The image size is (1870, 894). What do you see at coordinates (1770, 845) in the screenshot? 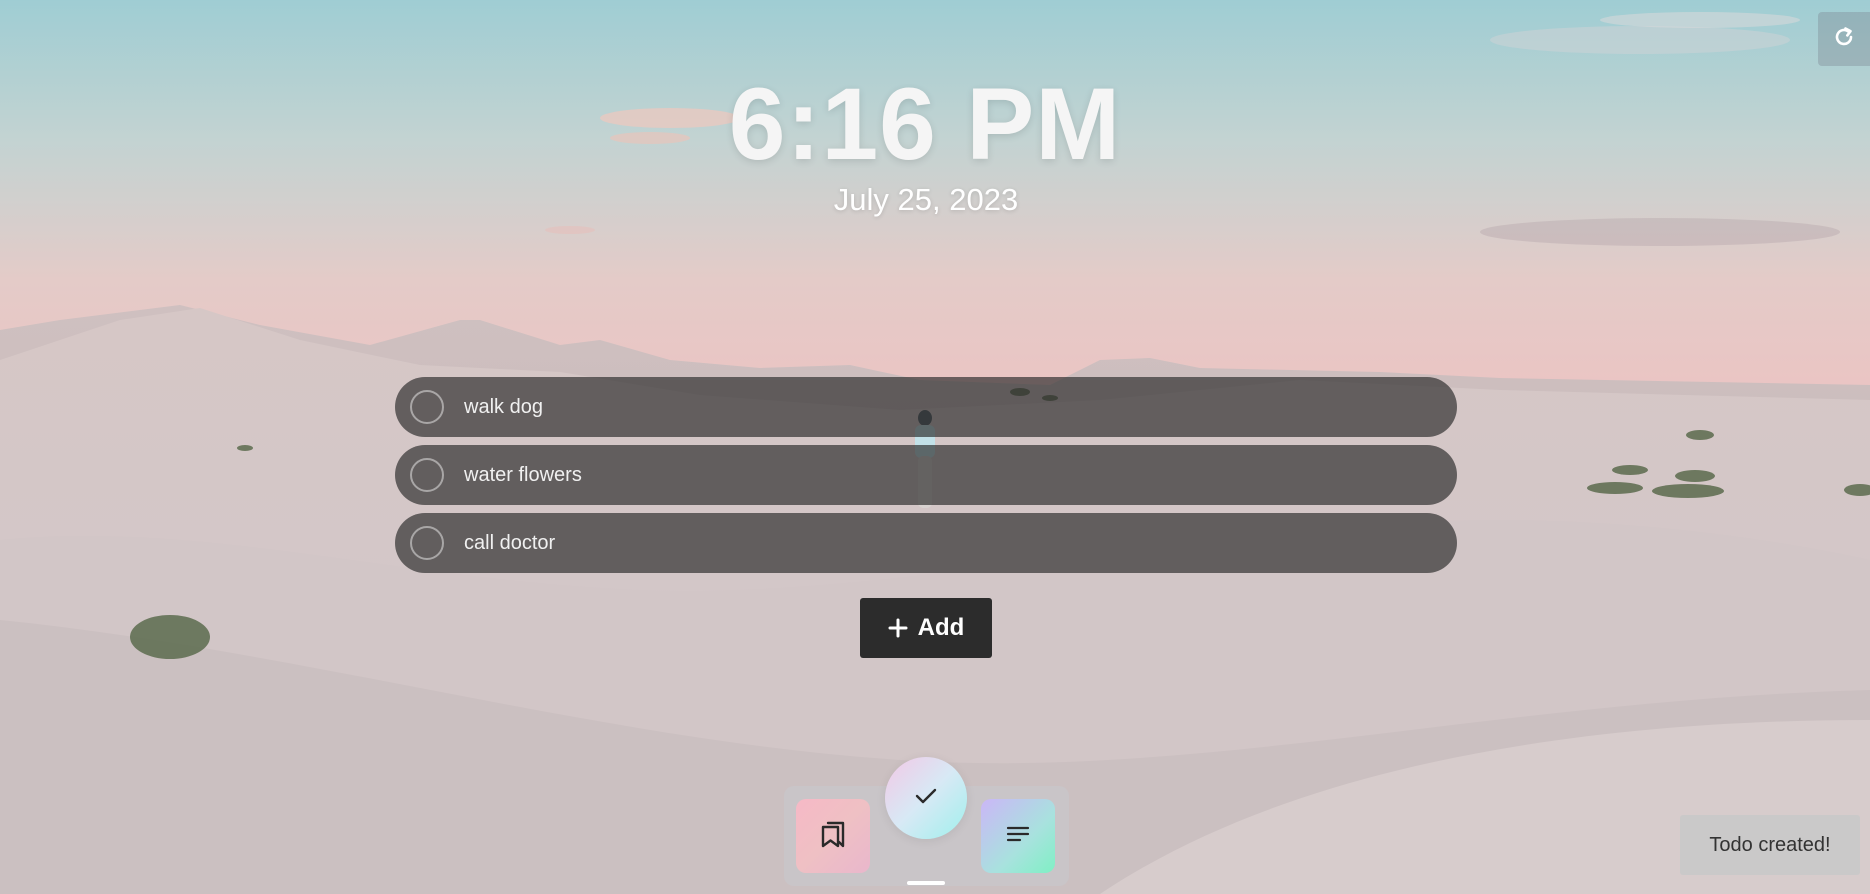
I see `toast-notification: Todo created!` at bounding box center [1770, 845].